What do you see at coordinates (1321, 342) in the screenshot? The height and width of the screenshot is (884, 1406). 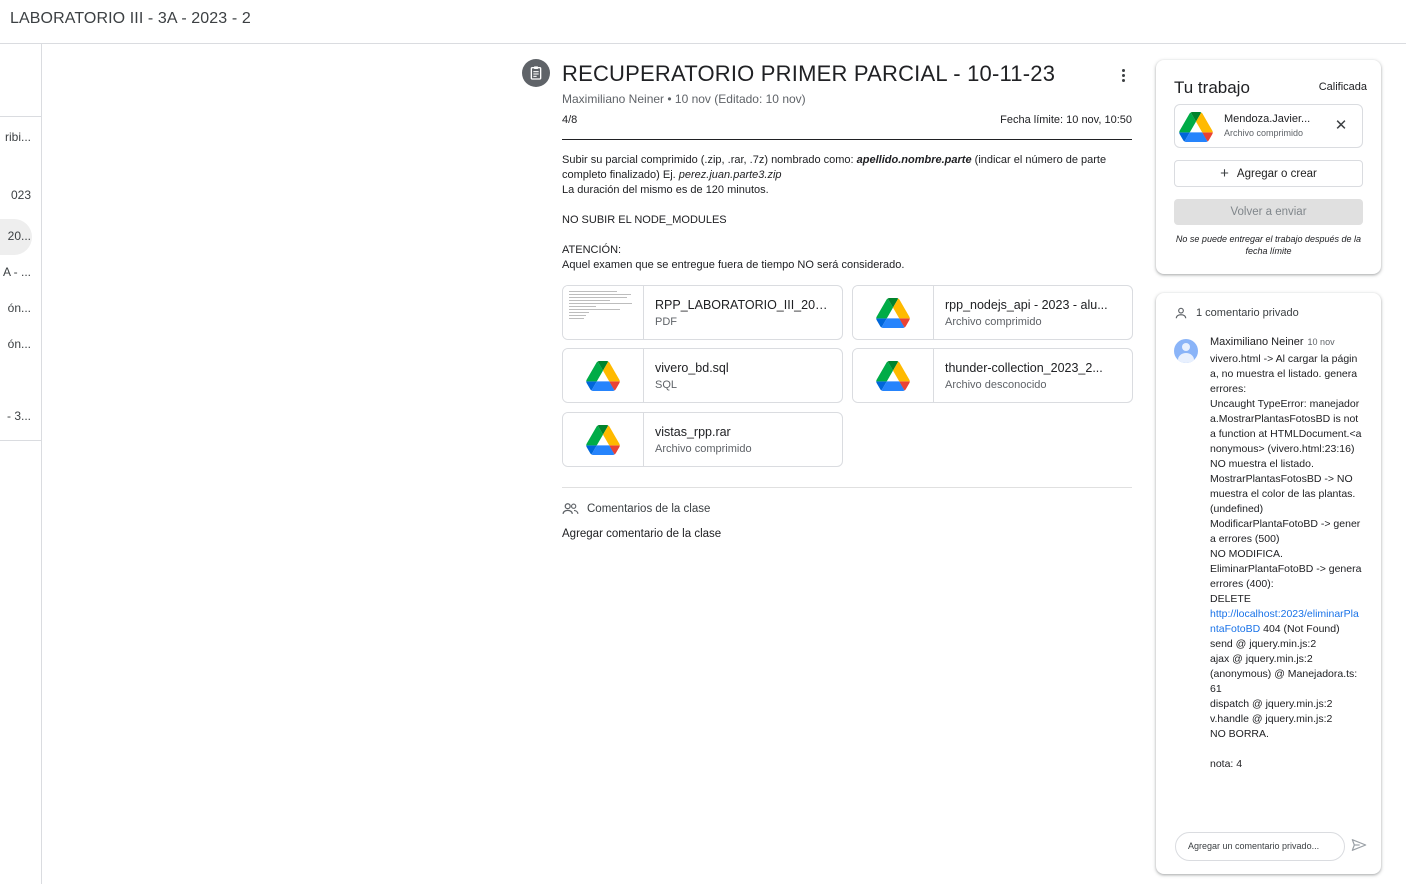 I see `comment-date: 10 nov` at bounding box center [1321, 342].